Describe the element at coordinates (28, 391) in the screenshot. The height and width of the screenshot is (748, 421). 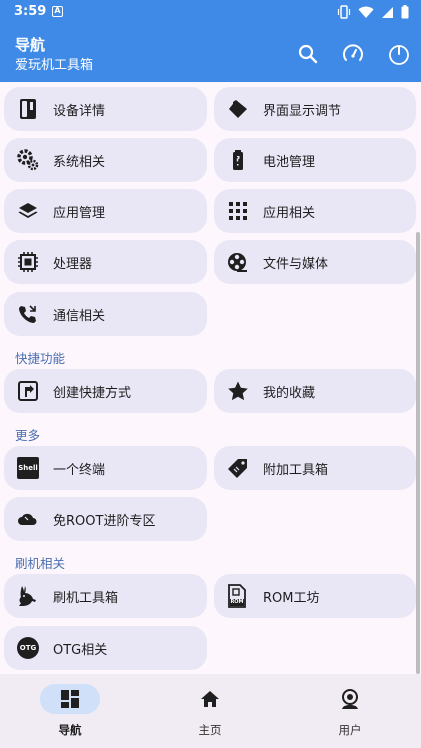
I see `shortcut-icon` at that location.